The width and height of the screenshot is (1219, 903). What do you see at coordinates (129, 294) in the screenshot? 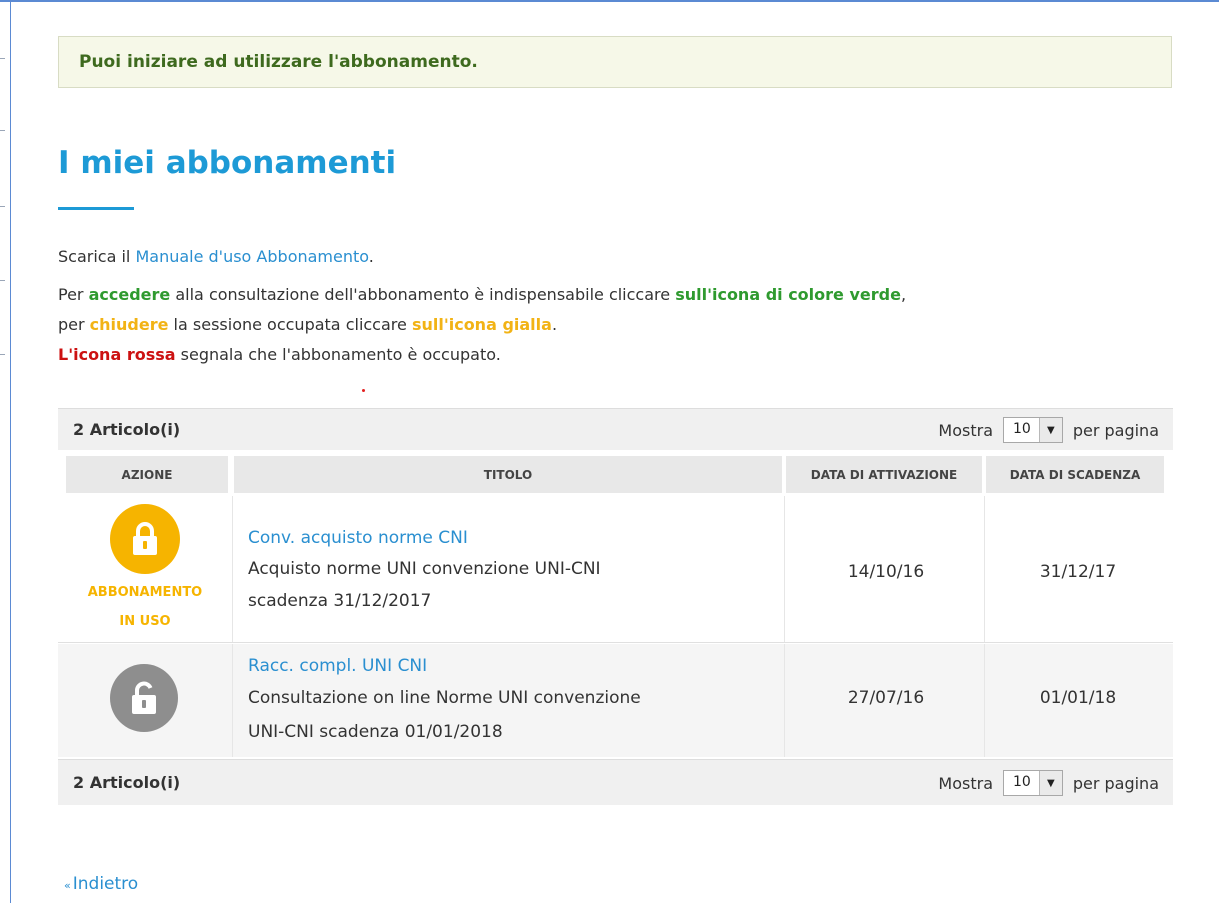
I see `access-highlight: accedere` at bounding box center [129, 294].